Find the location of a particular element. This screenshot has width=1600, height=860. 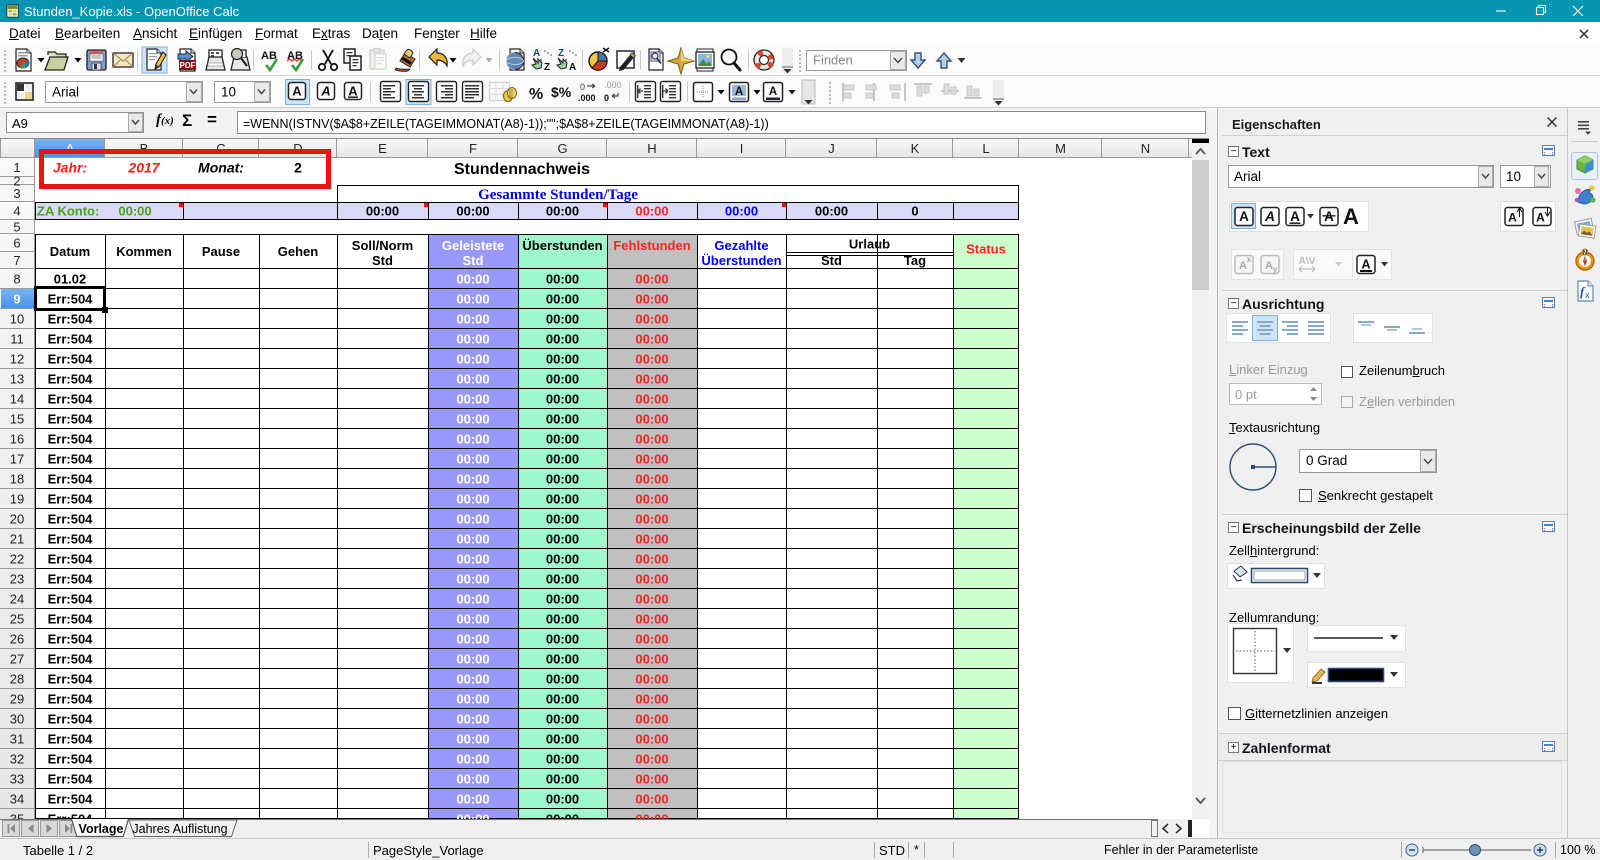

svg-text: Std is located at coordinates (382, 260).